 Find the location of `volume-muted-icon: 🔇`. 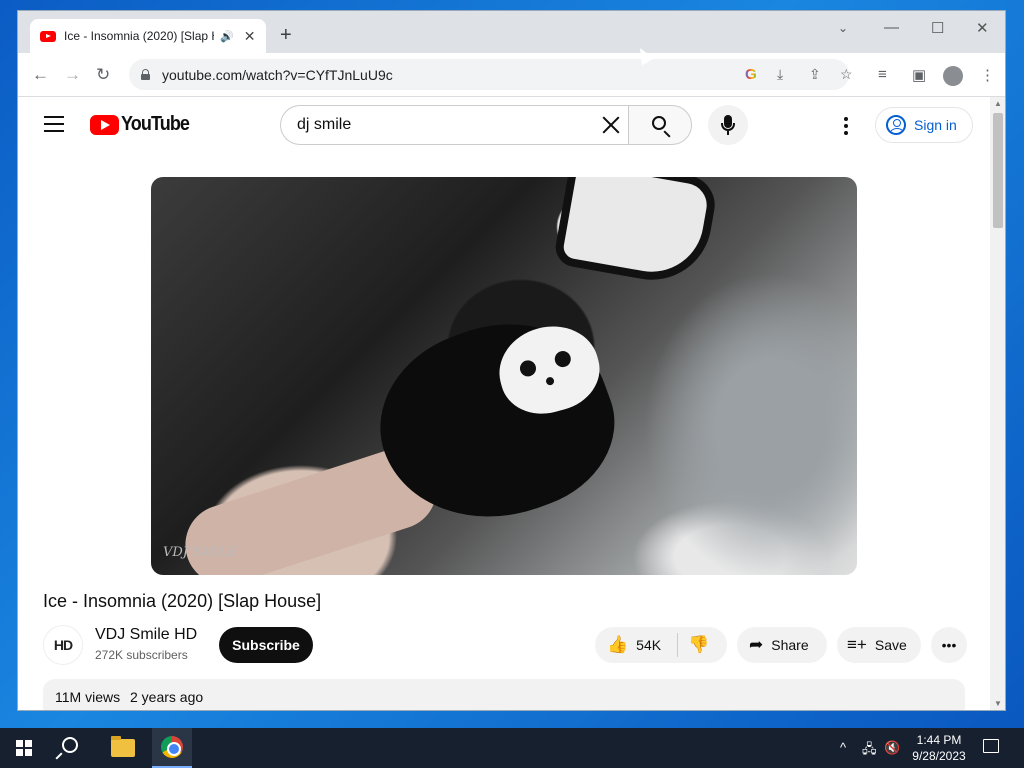

volume-muted-icon: 🔇 is located at coordinates (892, 748).